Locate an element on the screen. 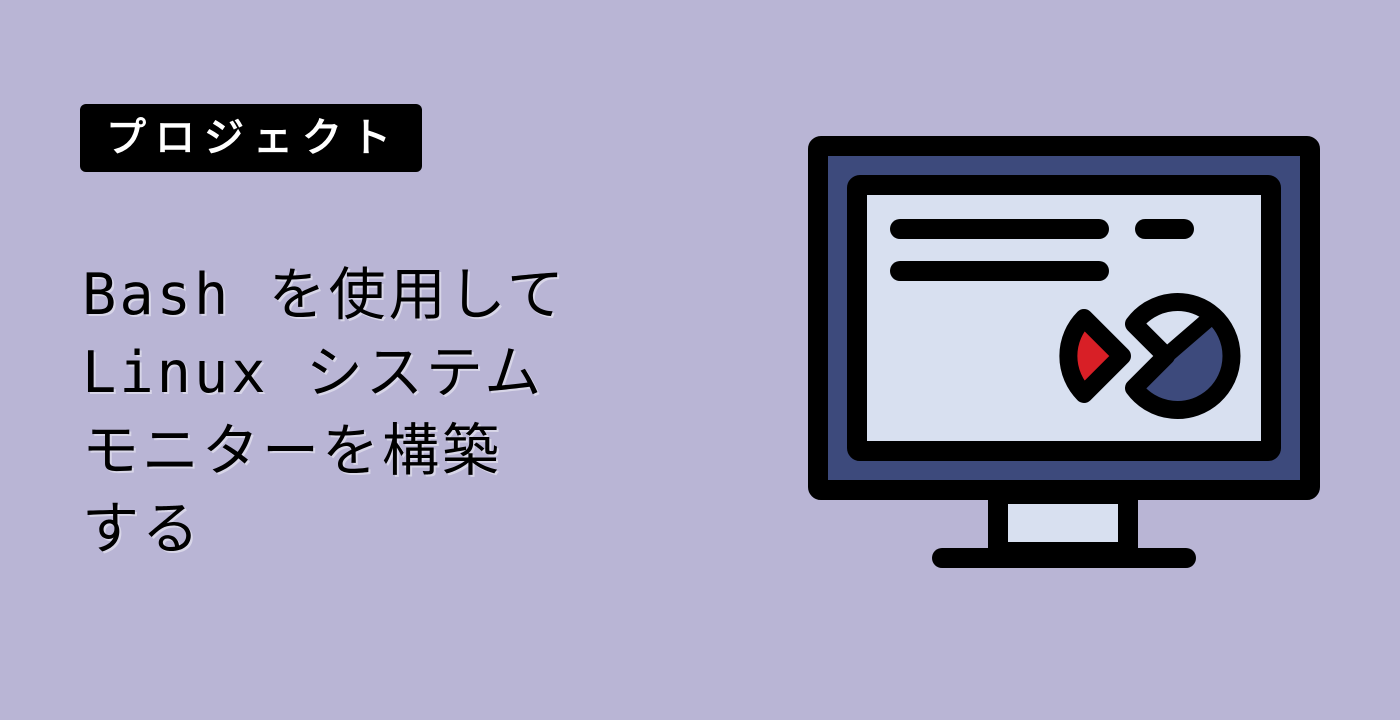 This screenshot has width=1400, height=720. category-badge-label: プロジェクト is located at coordinates (253, 138).